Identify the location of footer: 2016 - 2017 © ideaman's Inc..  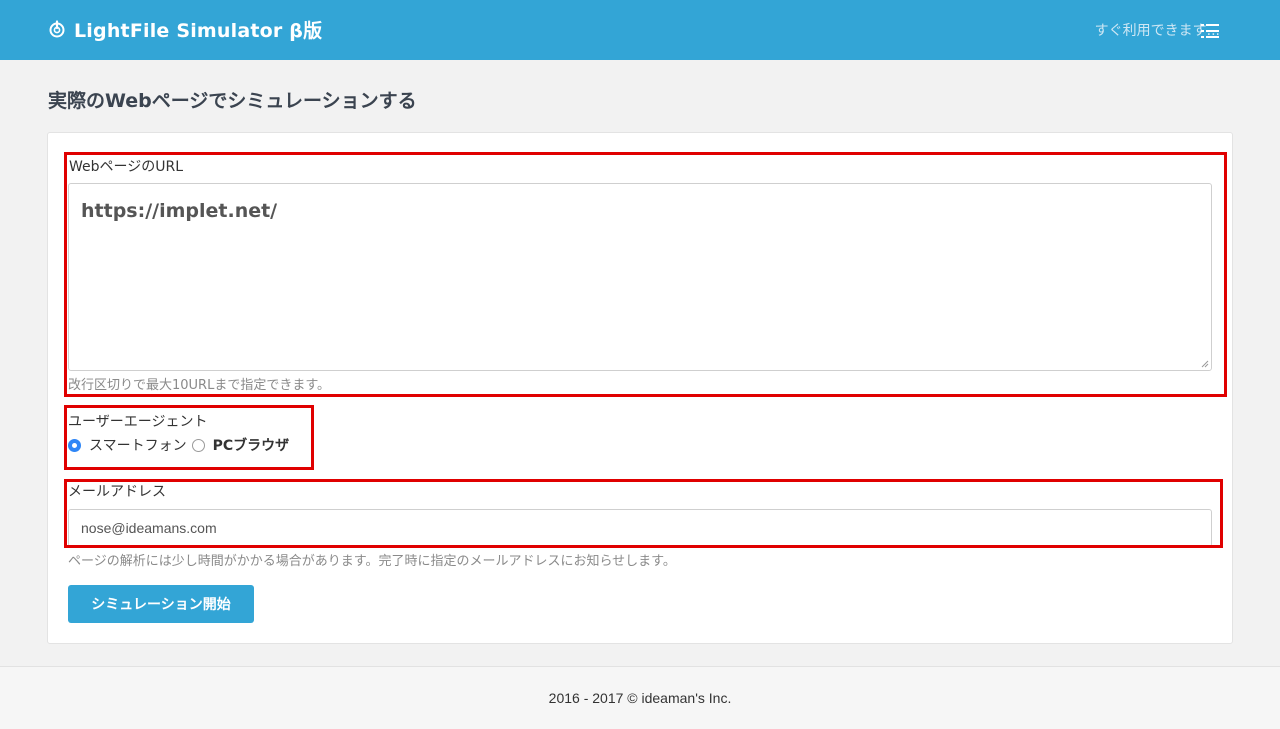
(640, 697).